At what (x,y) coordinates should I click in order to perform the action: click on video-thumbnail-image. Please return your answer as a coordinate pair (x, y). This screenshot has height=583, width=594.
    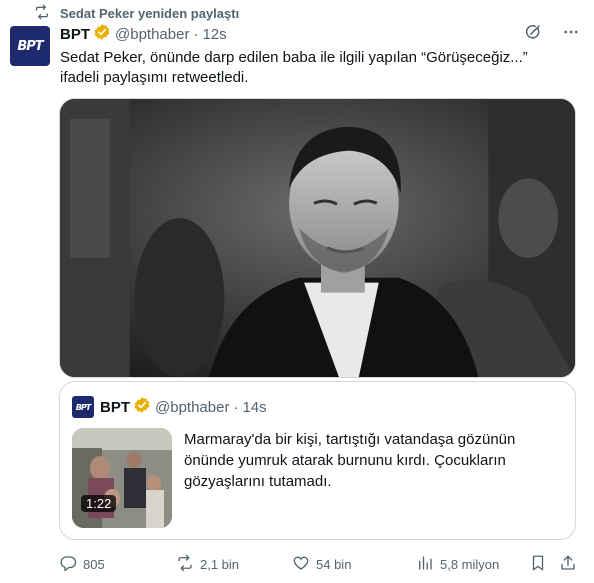
    Looking at the image, I should click on (122, 478).